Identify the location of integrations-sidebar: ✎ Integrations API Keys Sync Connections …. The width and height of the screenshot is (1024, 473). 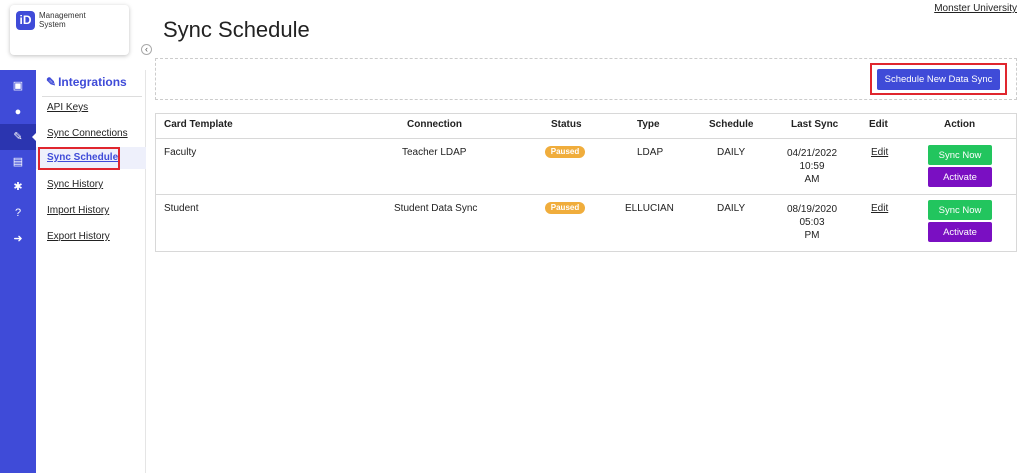
(91, 271).